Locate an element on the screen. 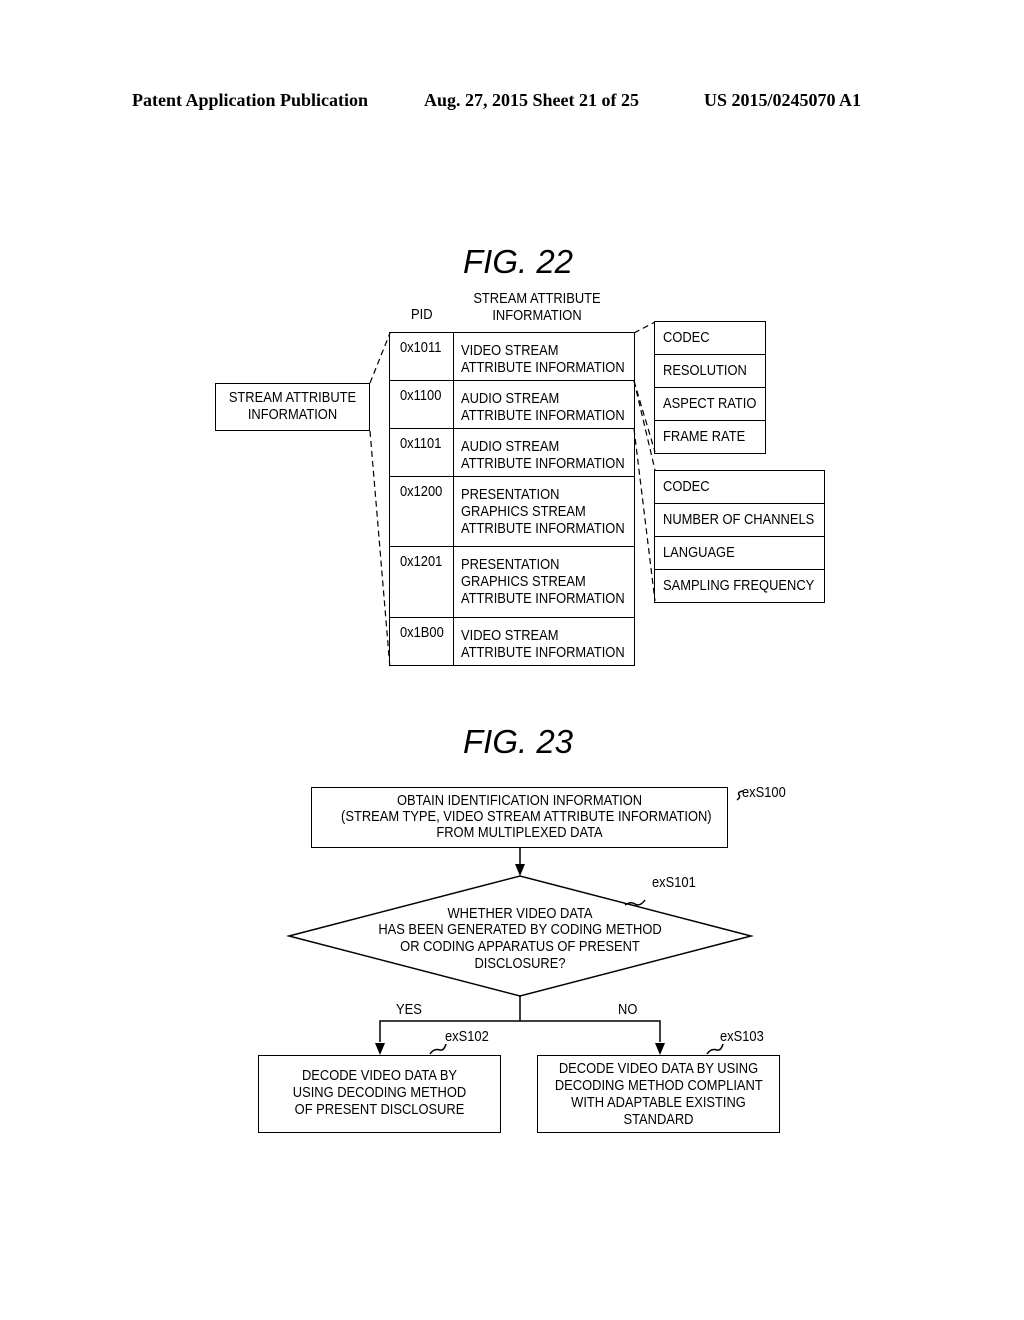 This screenshot has height=1320, width=1024. ref-exS103: exS103 is located at coordinates (742, 1036).